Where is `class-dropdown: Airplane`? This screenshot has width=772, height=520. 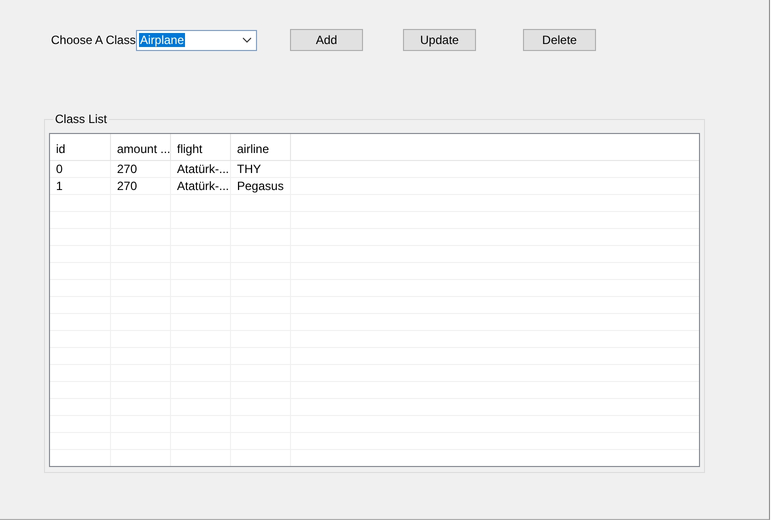
class-dropdown: Airplane is located at coordinates (196, 40).